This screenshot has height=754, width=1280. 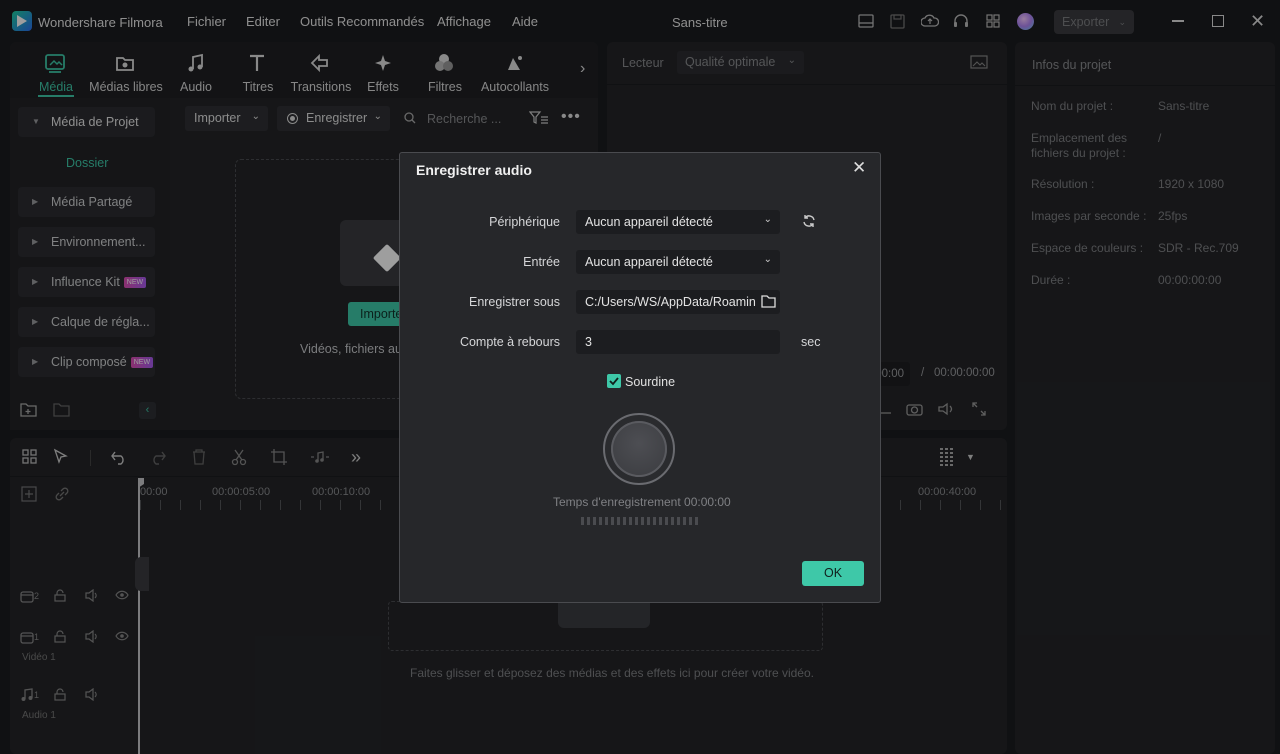 I want to click on device-select: Aucun appareil détecté ⌄, so click(x=678, y=222).